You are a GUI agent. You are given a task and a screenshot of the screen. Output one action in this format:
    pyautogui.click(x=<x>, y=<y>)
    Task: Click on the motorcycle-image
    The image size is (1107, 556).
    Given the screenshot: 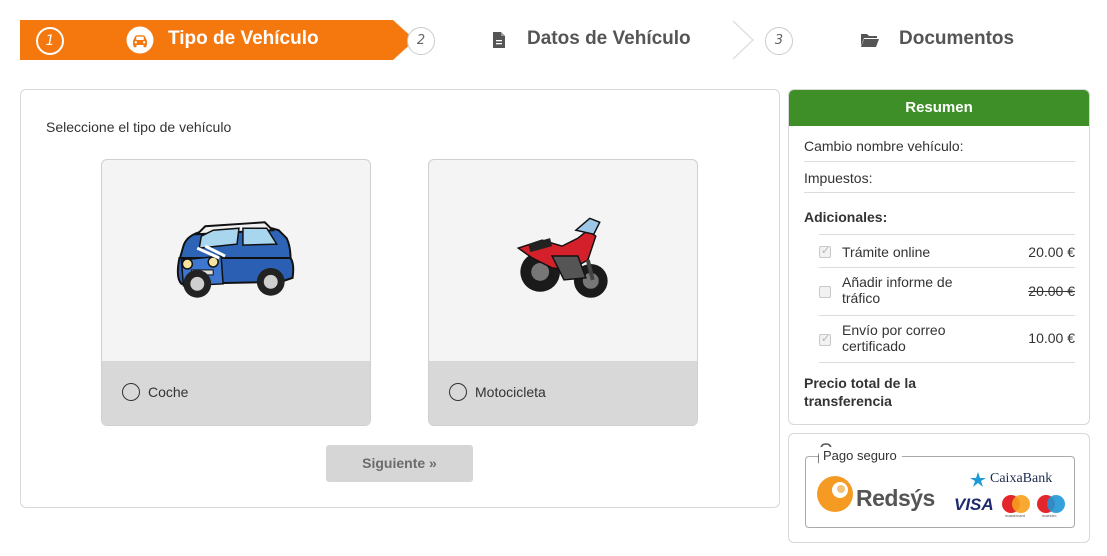 What is the action you would take?
    pyautogui.click(x=562, y=257)
    